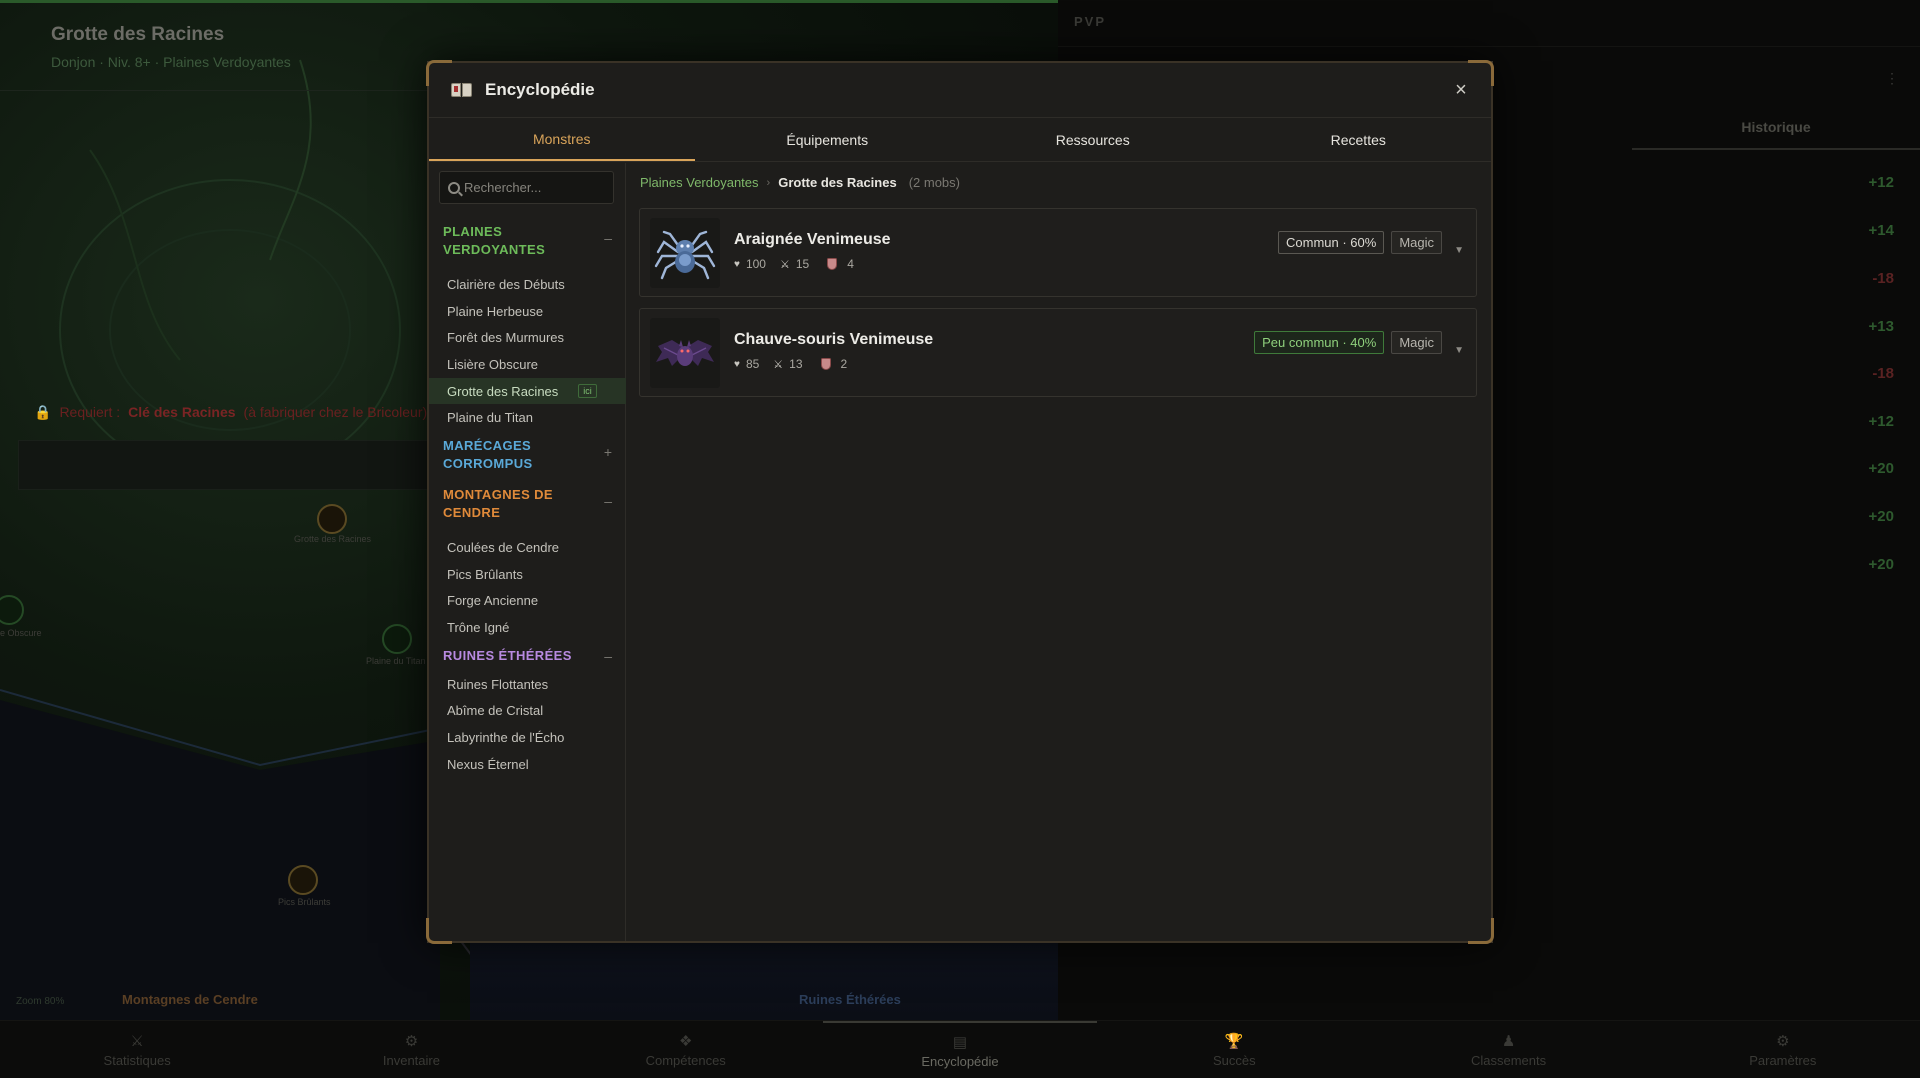 This screenshot has width=1920, height=1078. I want to click on mob-attack: 13, so click(796, 364).